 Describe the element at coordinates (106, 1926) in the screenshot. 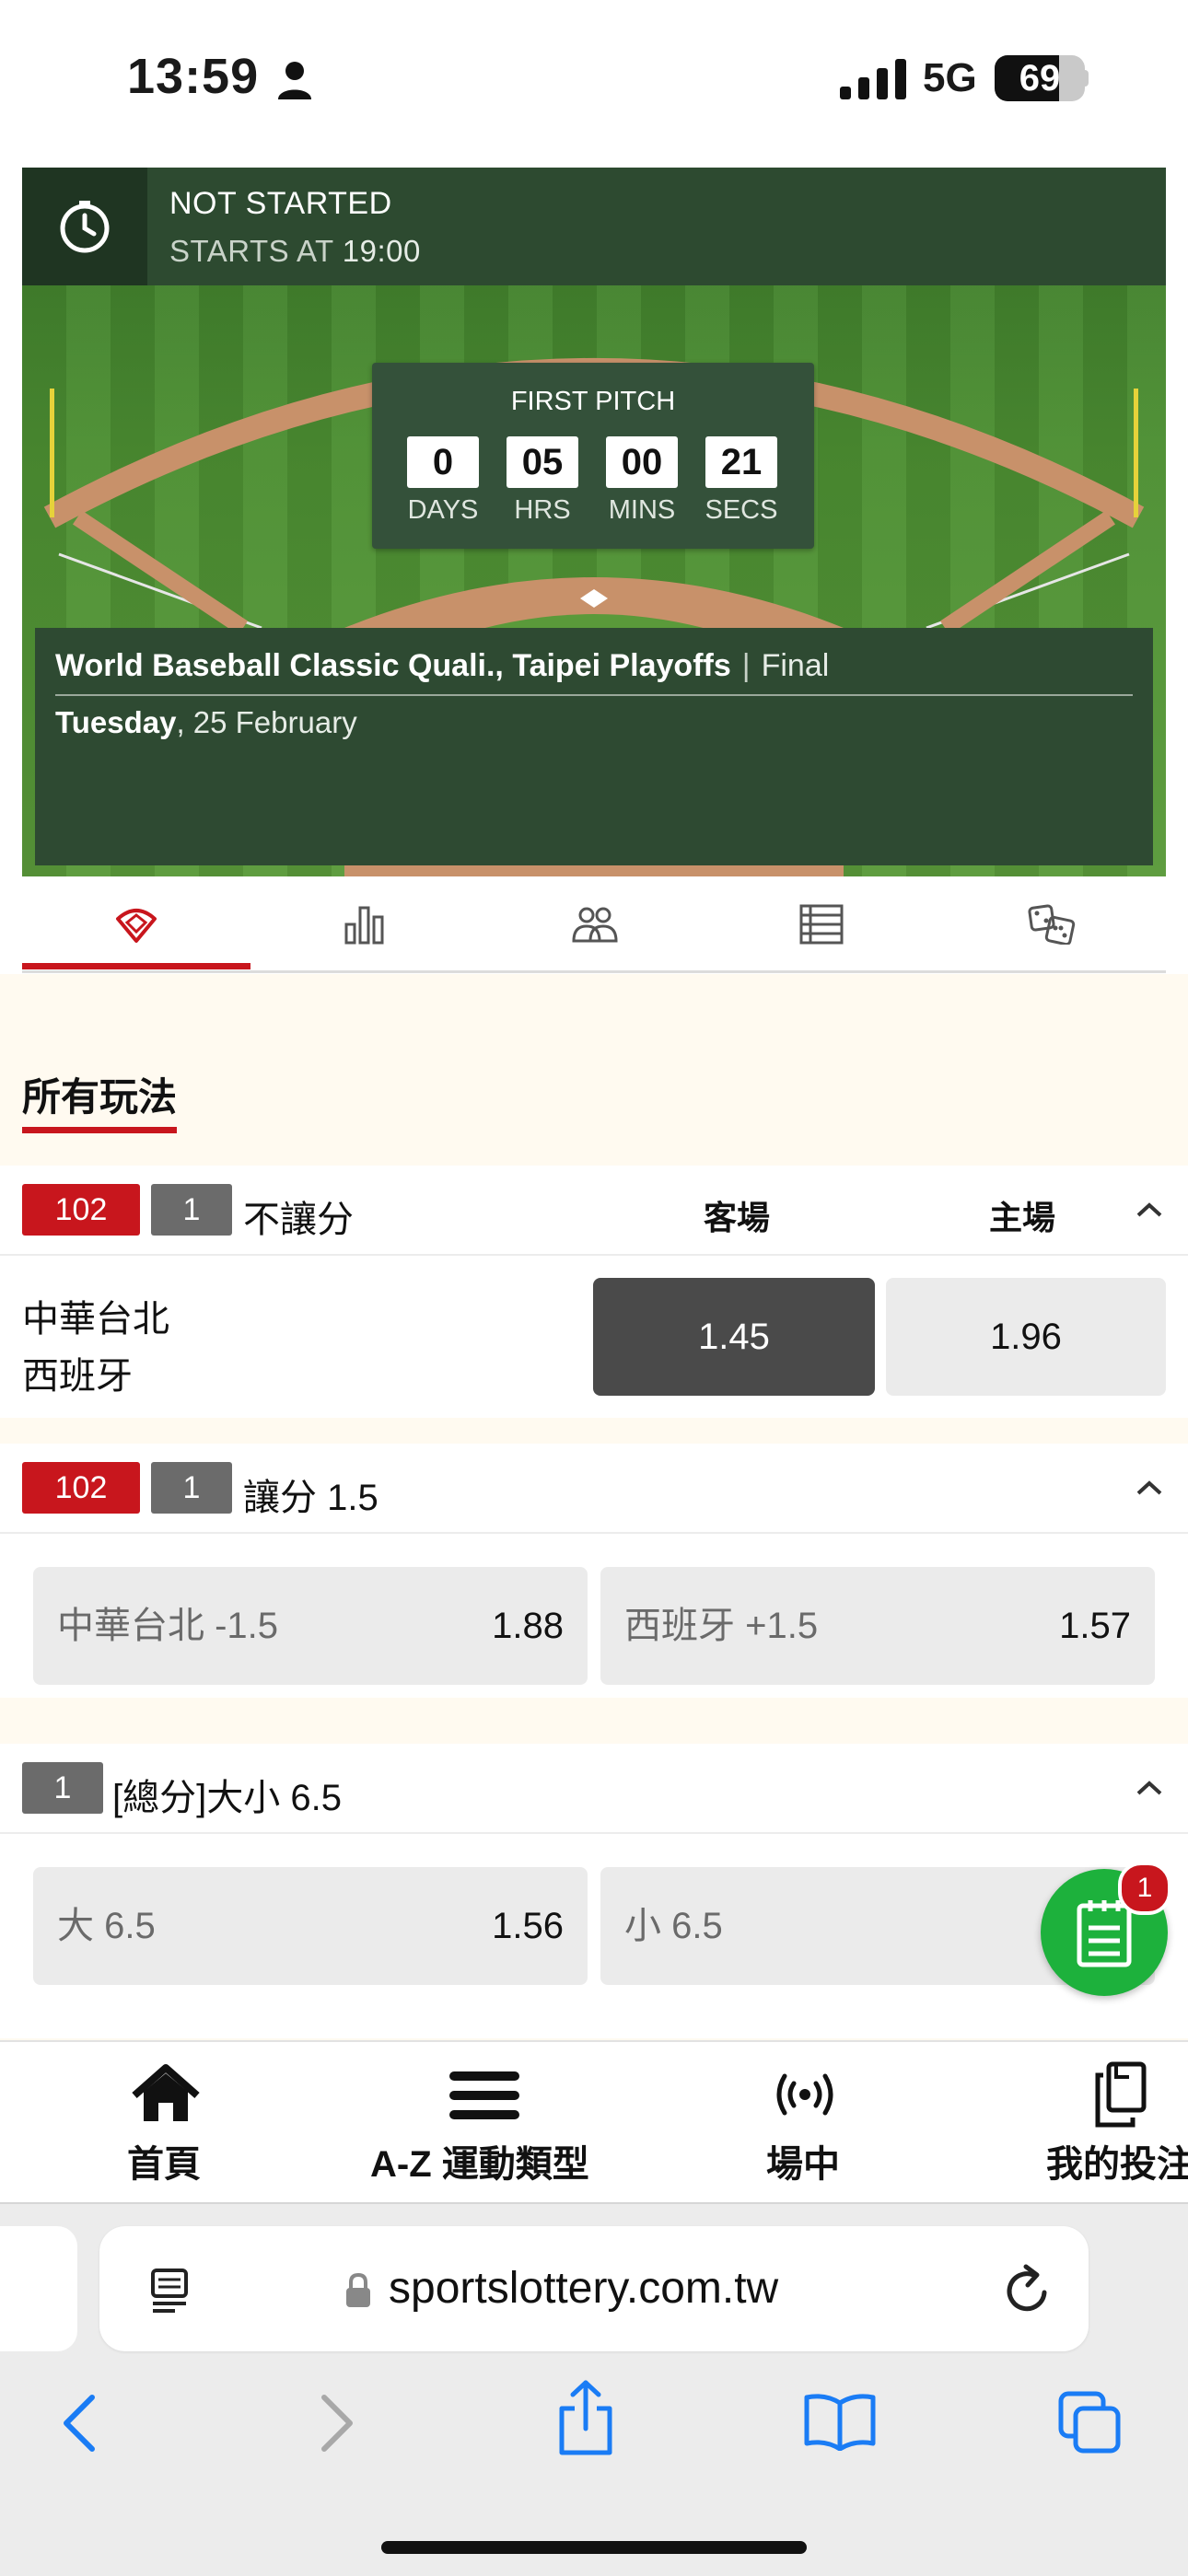

I see `option-label: 大 6.5` at that location.